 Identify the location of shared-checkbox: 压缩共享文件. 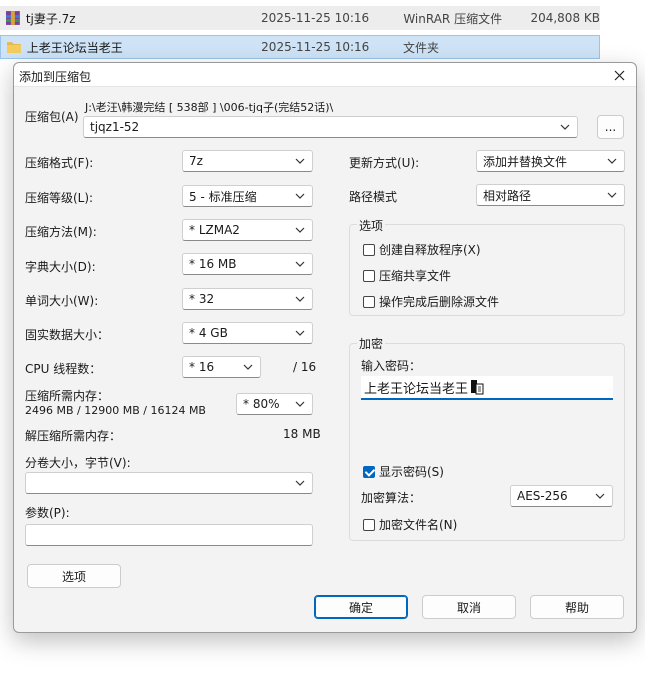
(407, 275).